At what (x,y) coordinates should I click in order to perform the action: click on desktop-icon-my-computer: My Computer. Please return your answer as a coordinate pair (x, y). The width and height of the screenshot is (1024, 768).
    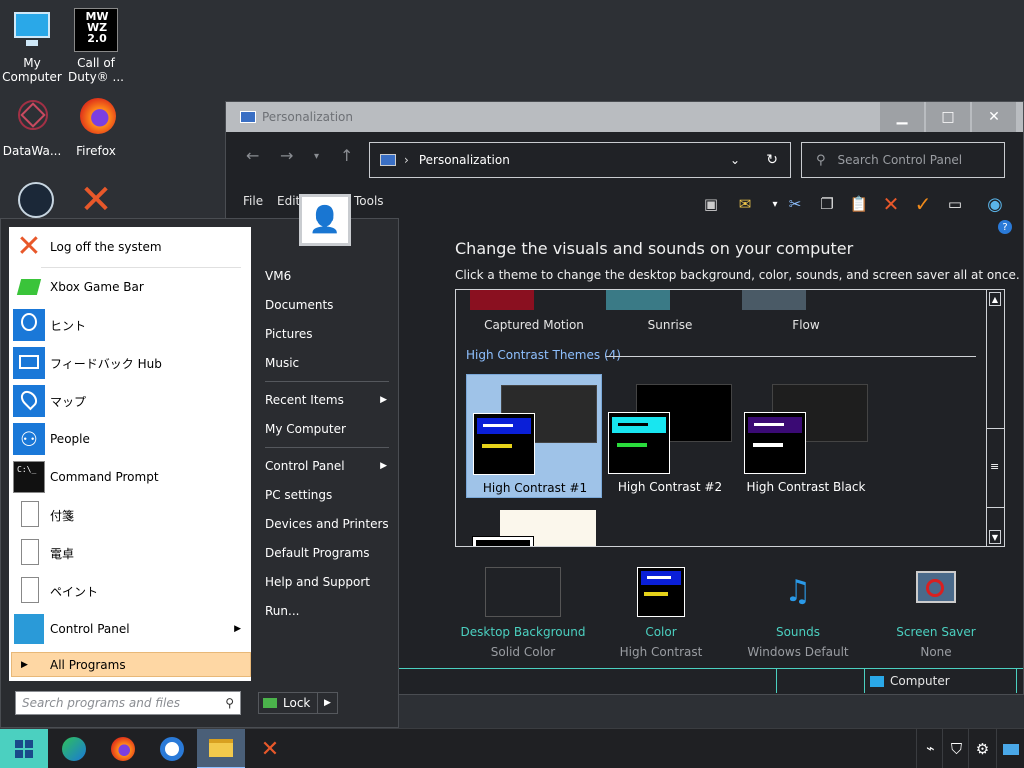
    Looking at the image, I should click on (32, 46).